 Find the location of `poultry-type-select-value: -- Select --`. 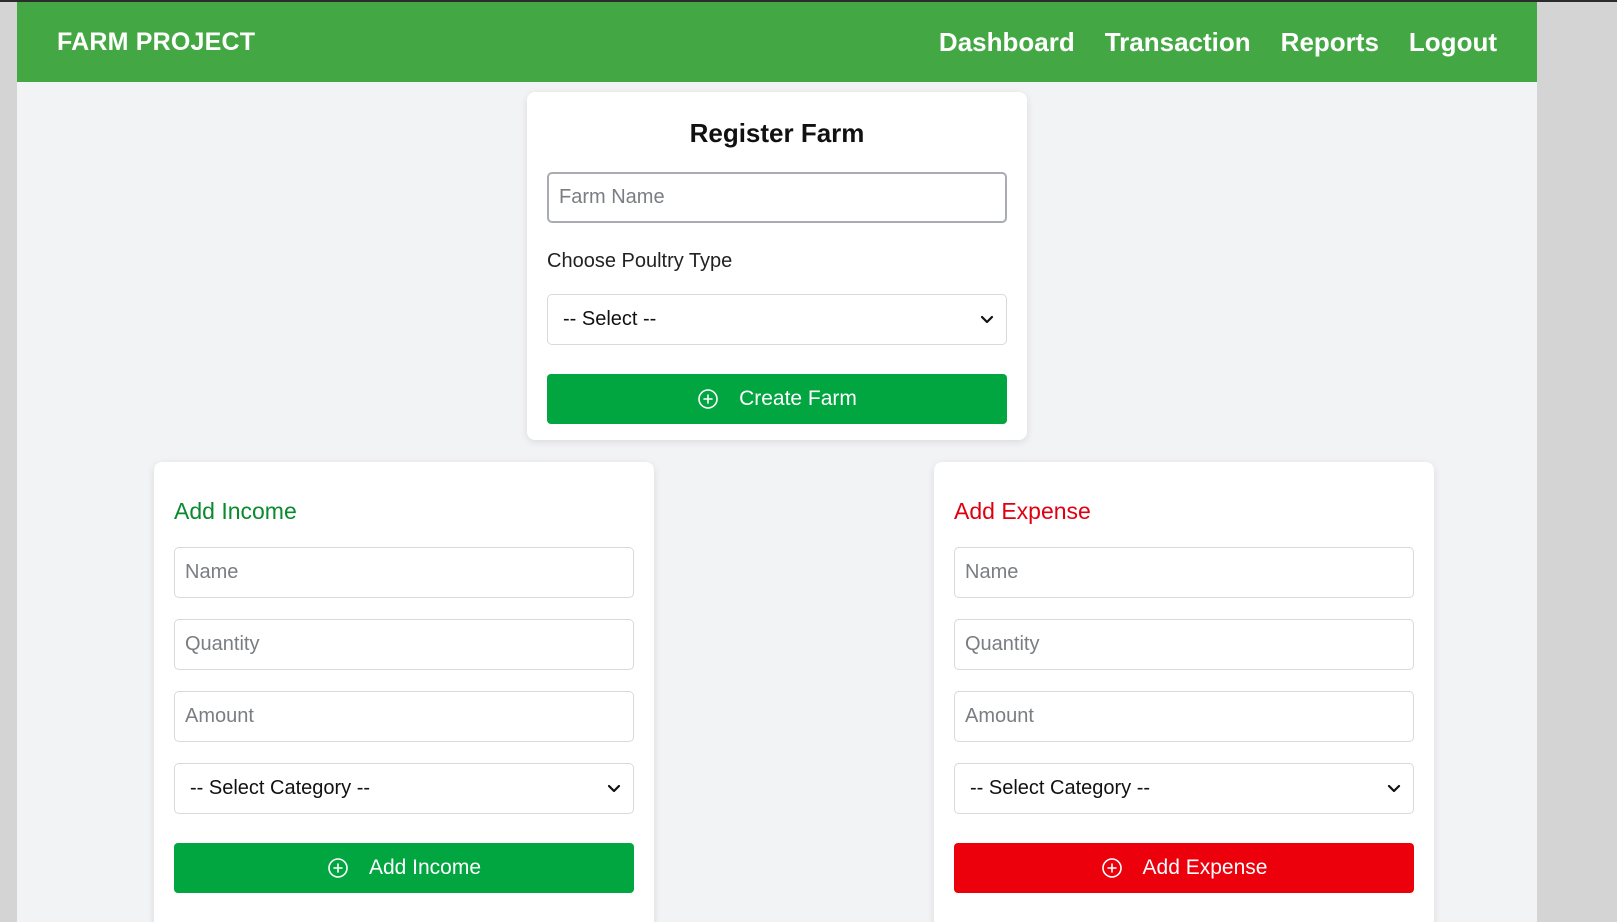

poultry-type-select-value: -- Select -- is located at coordinates (610, 319).